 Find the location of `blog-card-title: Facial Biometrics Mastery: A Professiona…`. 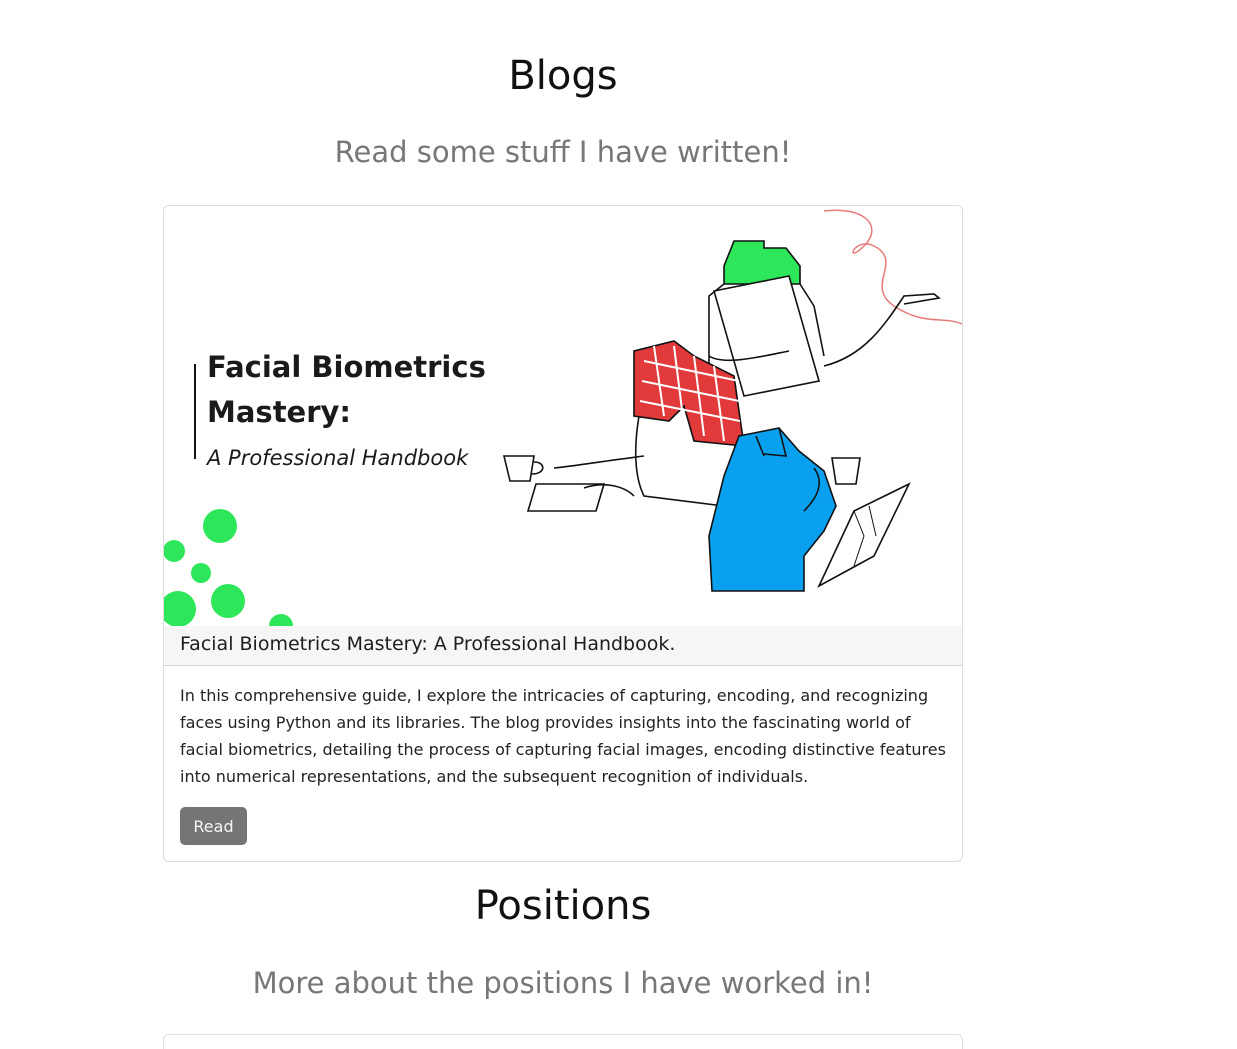

blog-card-title: Facial Biometrics Mastery: A Professiona… is located at coordinates (563, 646).